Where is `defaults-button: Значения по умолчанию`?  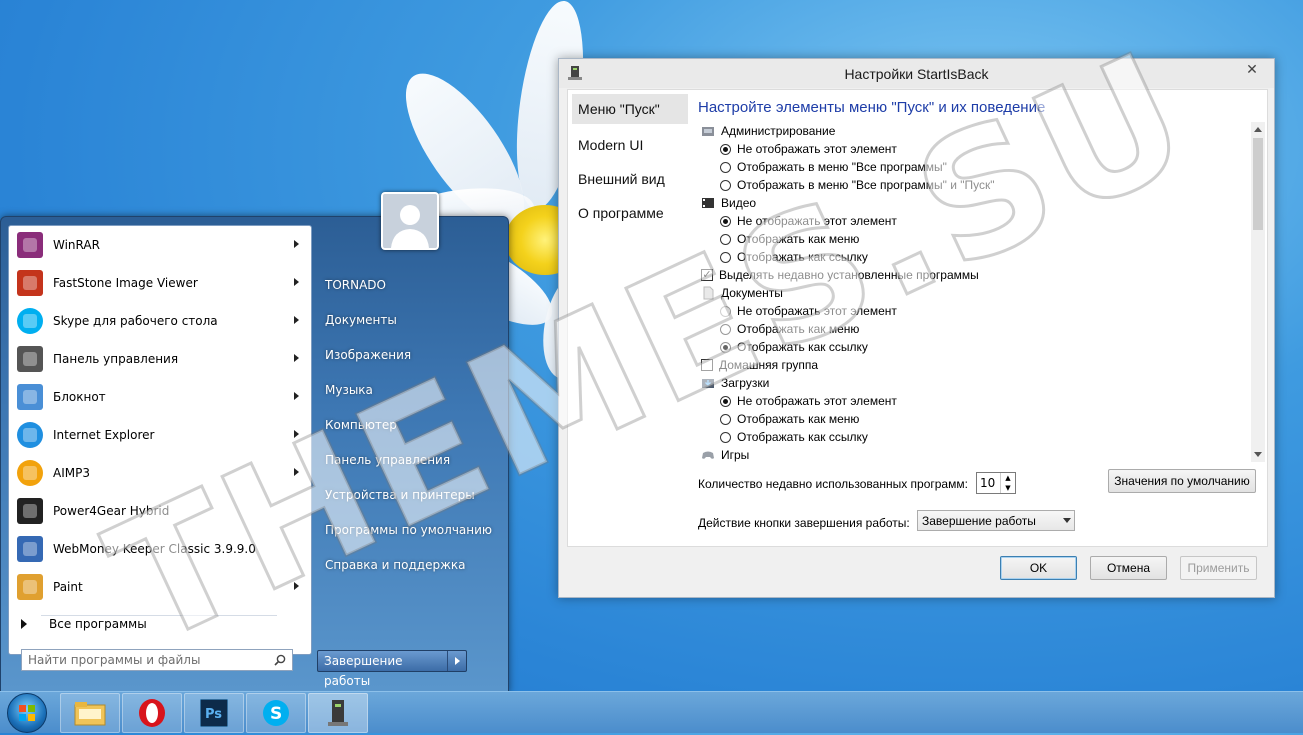 defaults-button: Значения по умолчанию is located at coordinates (1182, 481).